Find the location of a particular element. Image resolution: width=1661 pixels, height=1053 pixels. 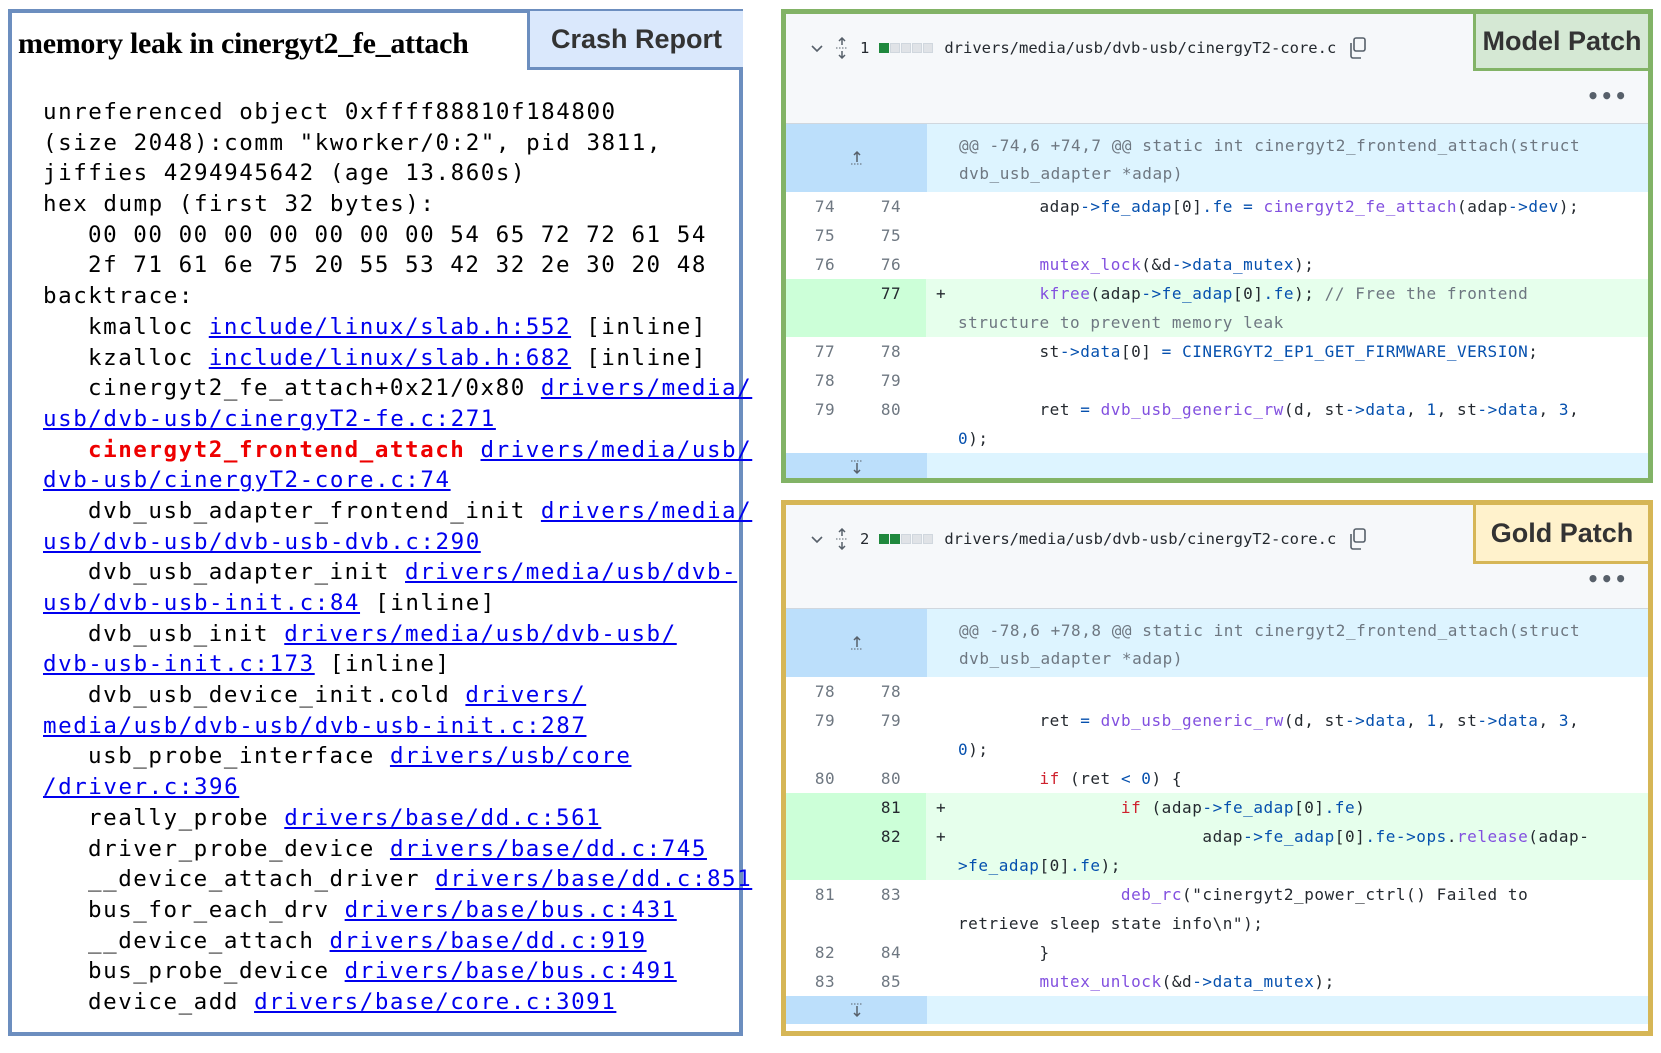

old-line-number: 82 is located at coordinates (821, 952).